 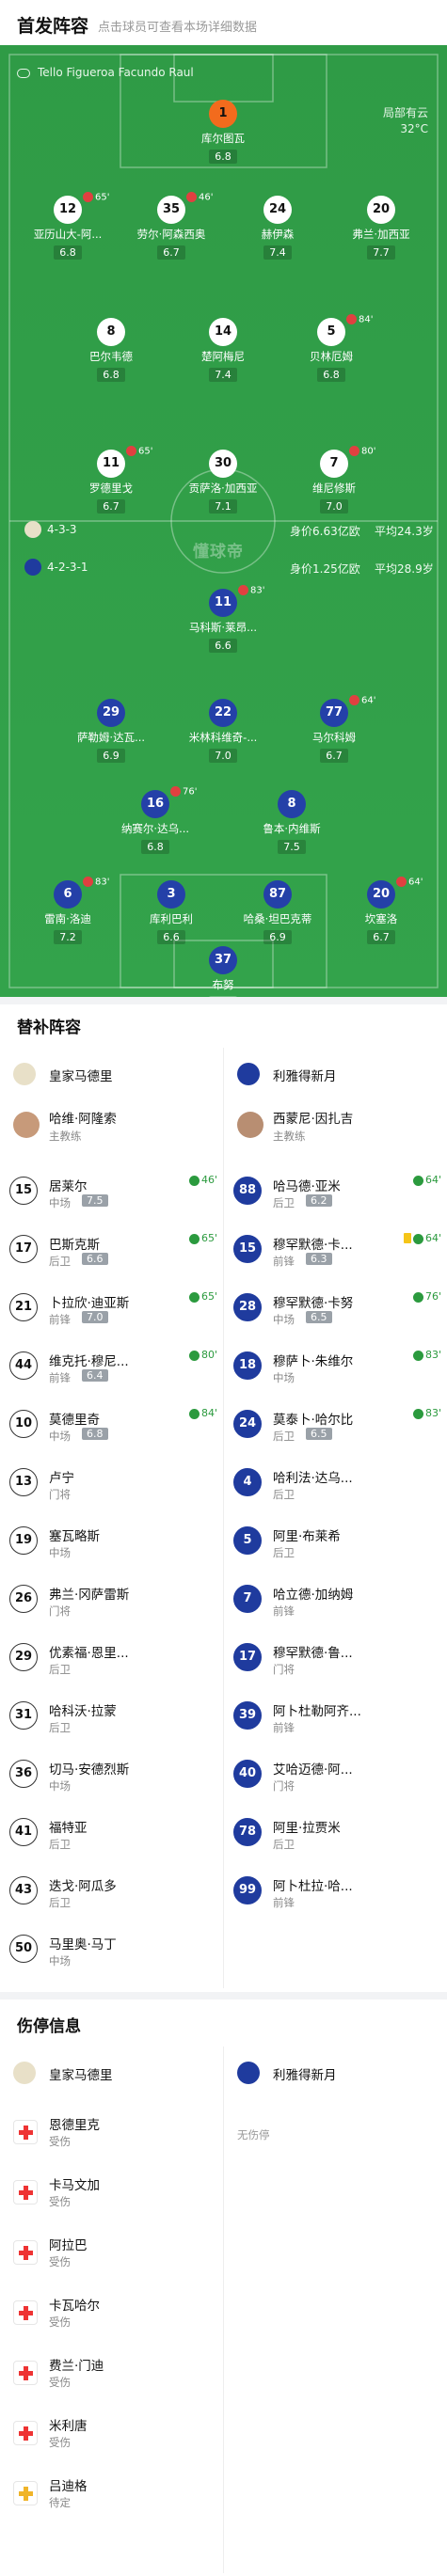 What do you see at coordinates (405, 120) in the screenshot?
I see `weather: 局部有云 32°C` at bounding box center [405, 120].